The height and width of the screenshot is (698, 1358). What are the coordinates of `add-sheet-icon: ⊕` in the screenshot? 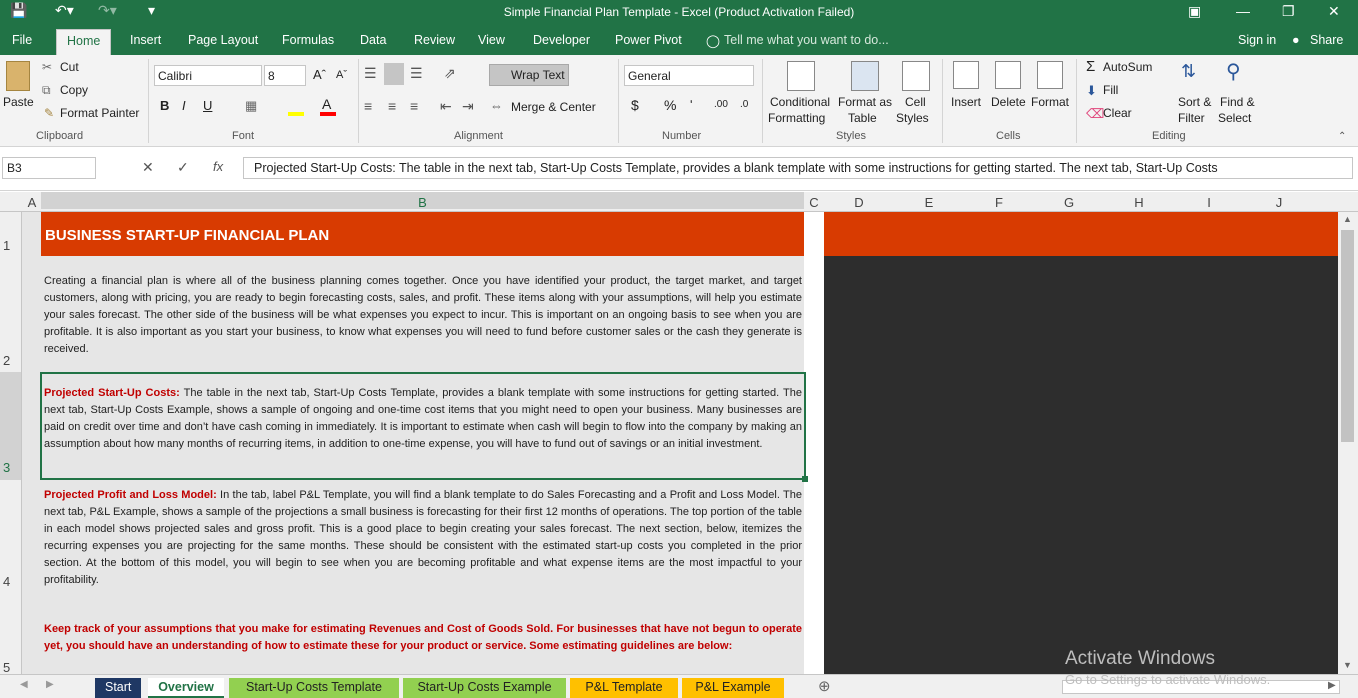 It's located at (824, 686).